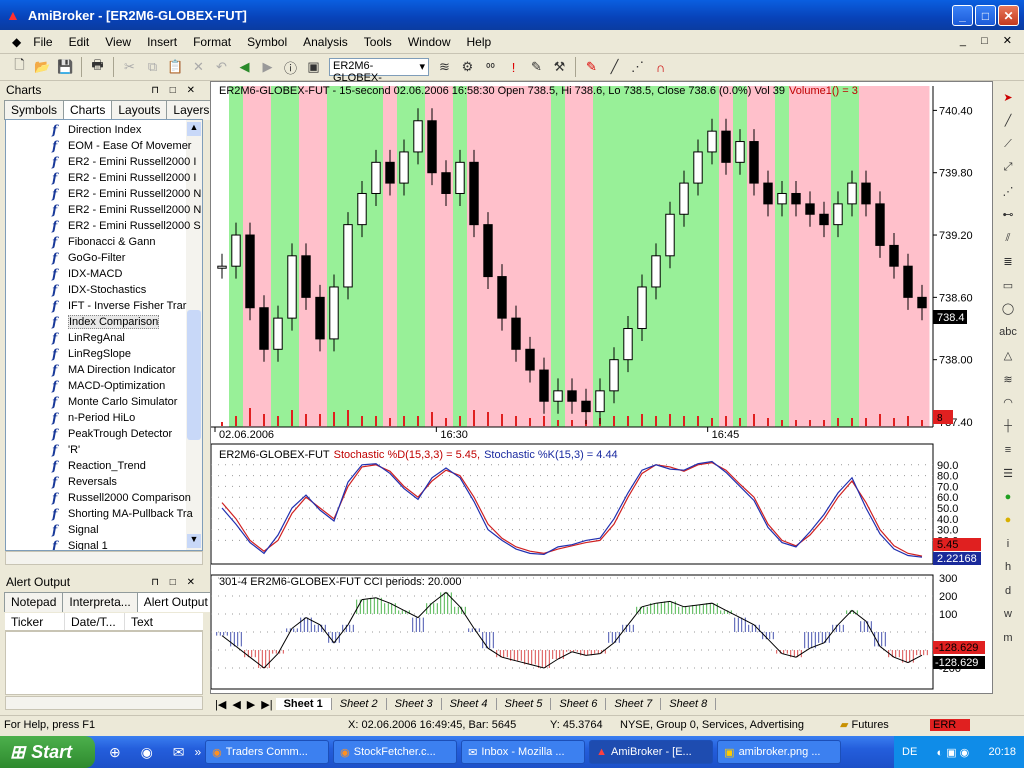 This screenshot has width=1024, height=768. I want to click on menu-file: File, so click(42, 42).